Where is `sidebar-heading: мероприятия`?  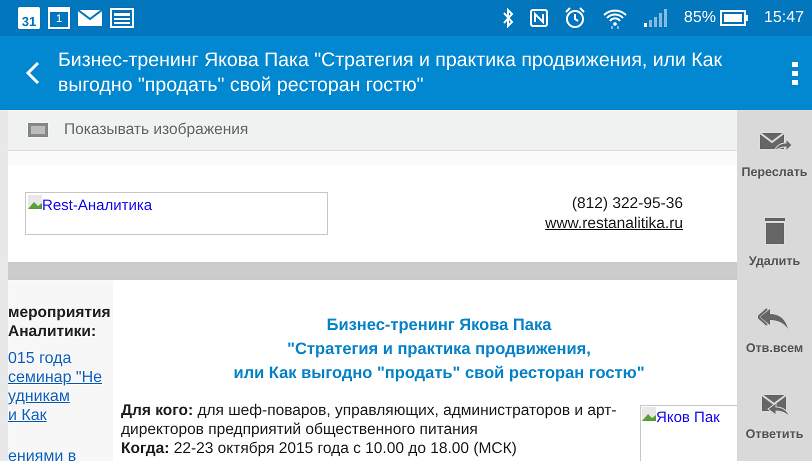 sidebar-heading: мероприятия is located at coordinates (60, 312).